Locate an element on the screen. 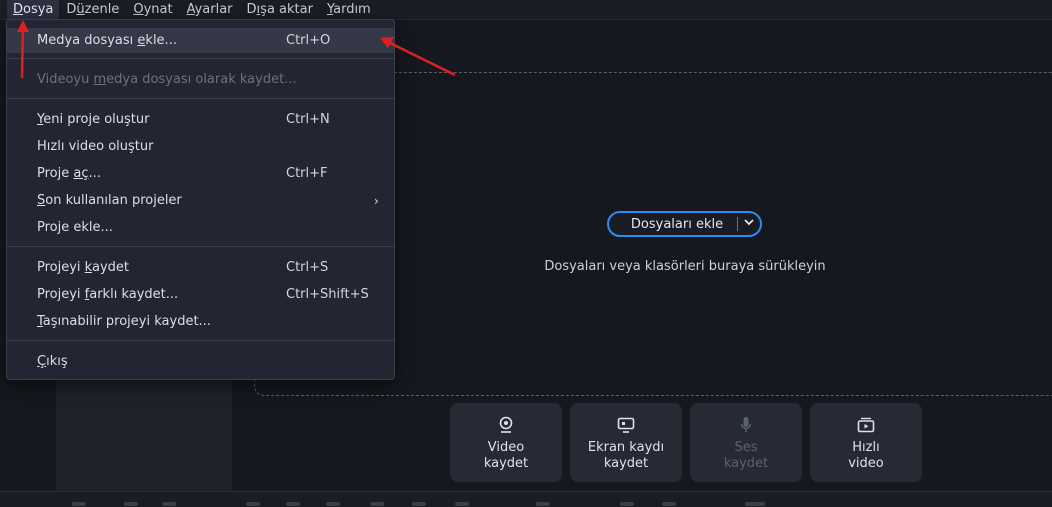  chevron-right-icon: › is located at coordinates (376, 200).